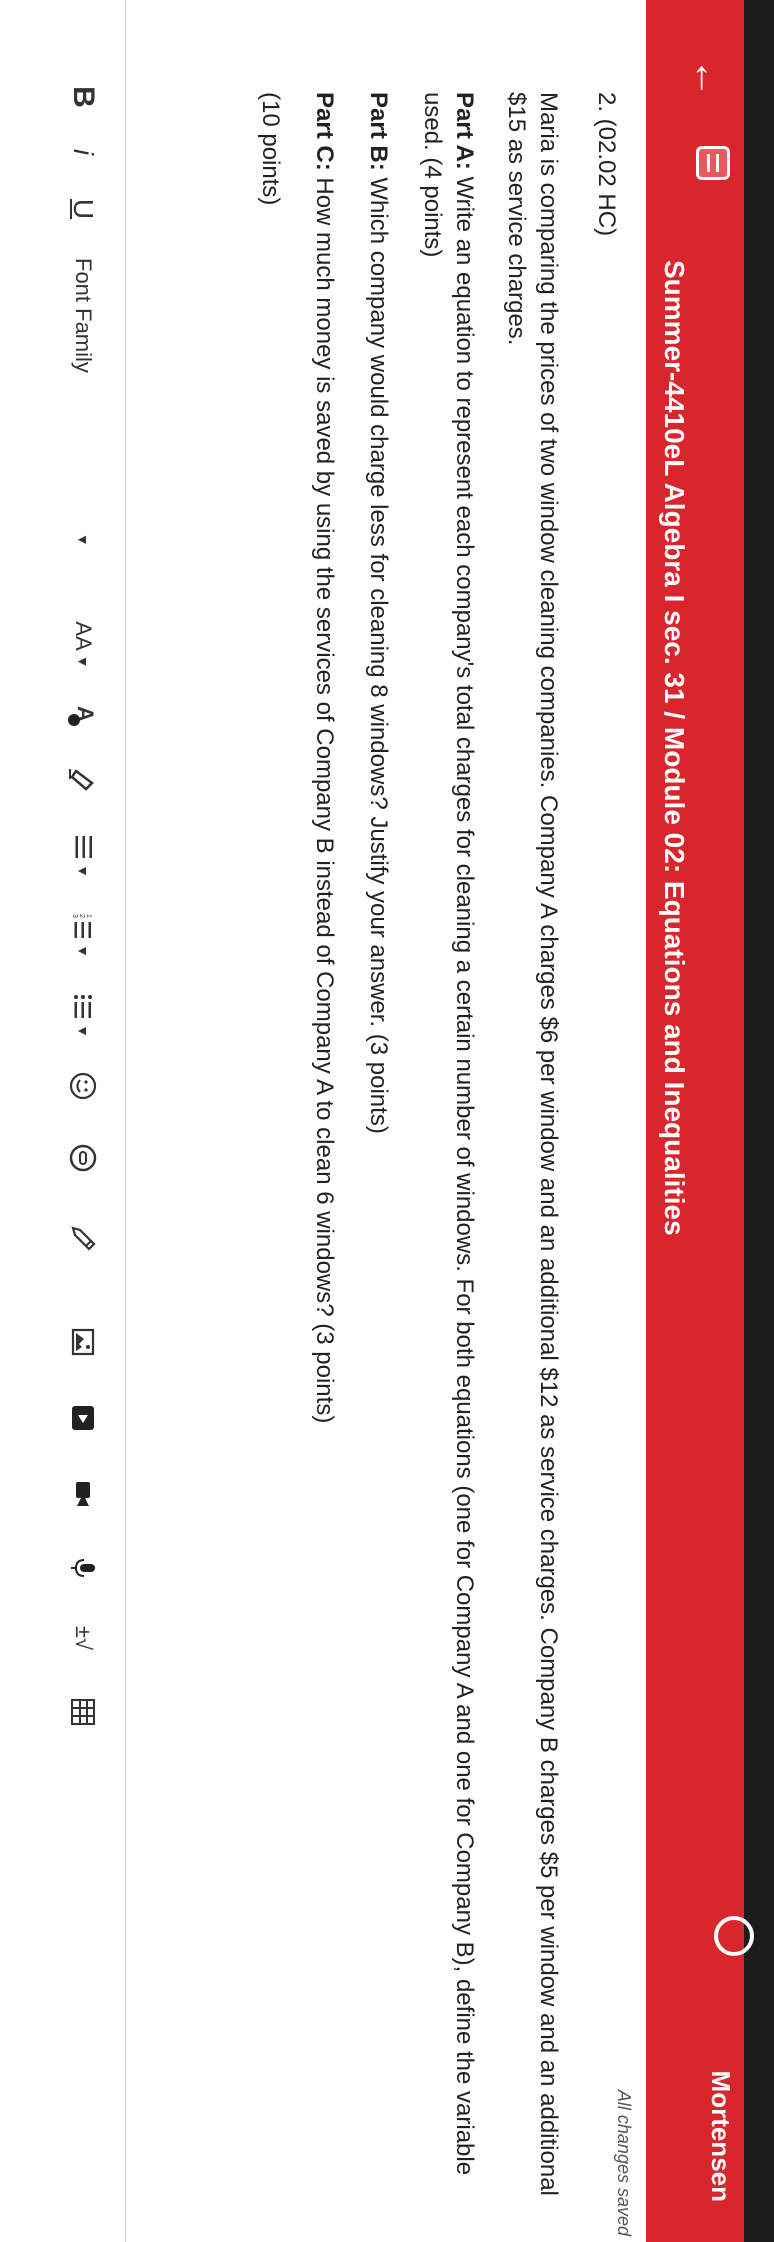 This screenshot has height=2242, width=774. What do you see at coordinates (606, 164) in the screenshot?
I see `question-number: 2. (02.02 HC)` at bounding box center [606, 164].